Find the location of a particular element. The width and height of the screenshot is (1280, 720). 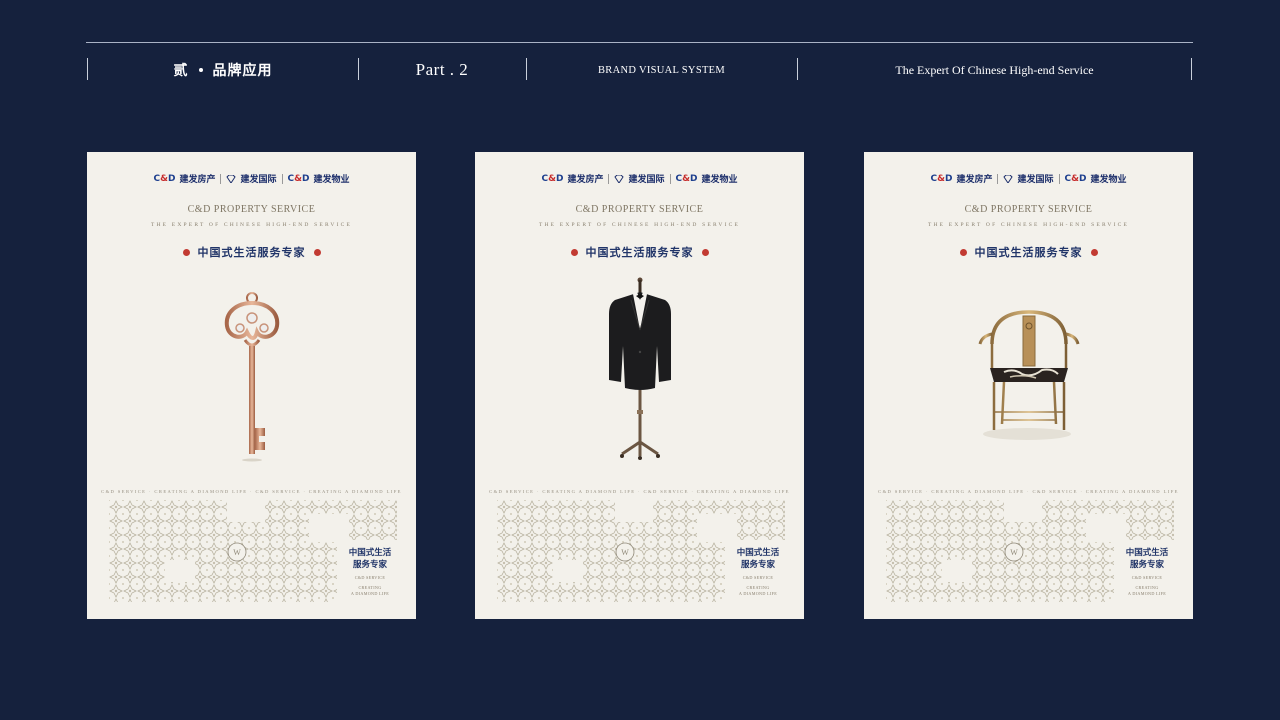

chapter-number: 贰 is located at coordinates (181, 71).